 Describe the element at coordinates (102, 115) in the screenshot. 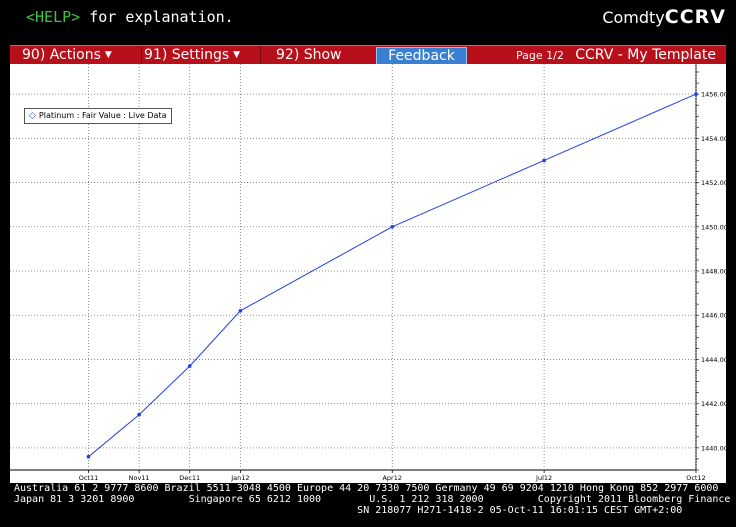

I see `legend-label: Platinum : Fair Value : Live Data` at that location.